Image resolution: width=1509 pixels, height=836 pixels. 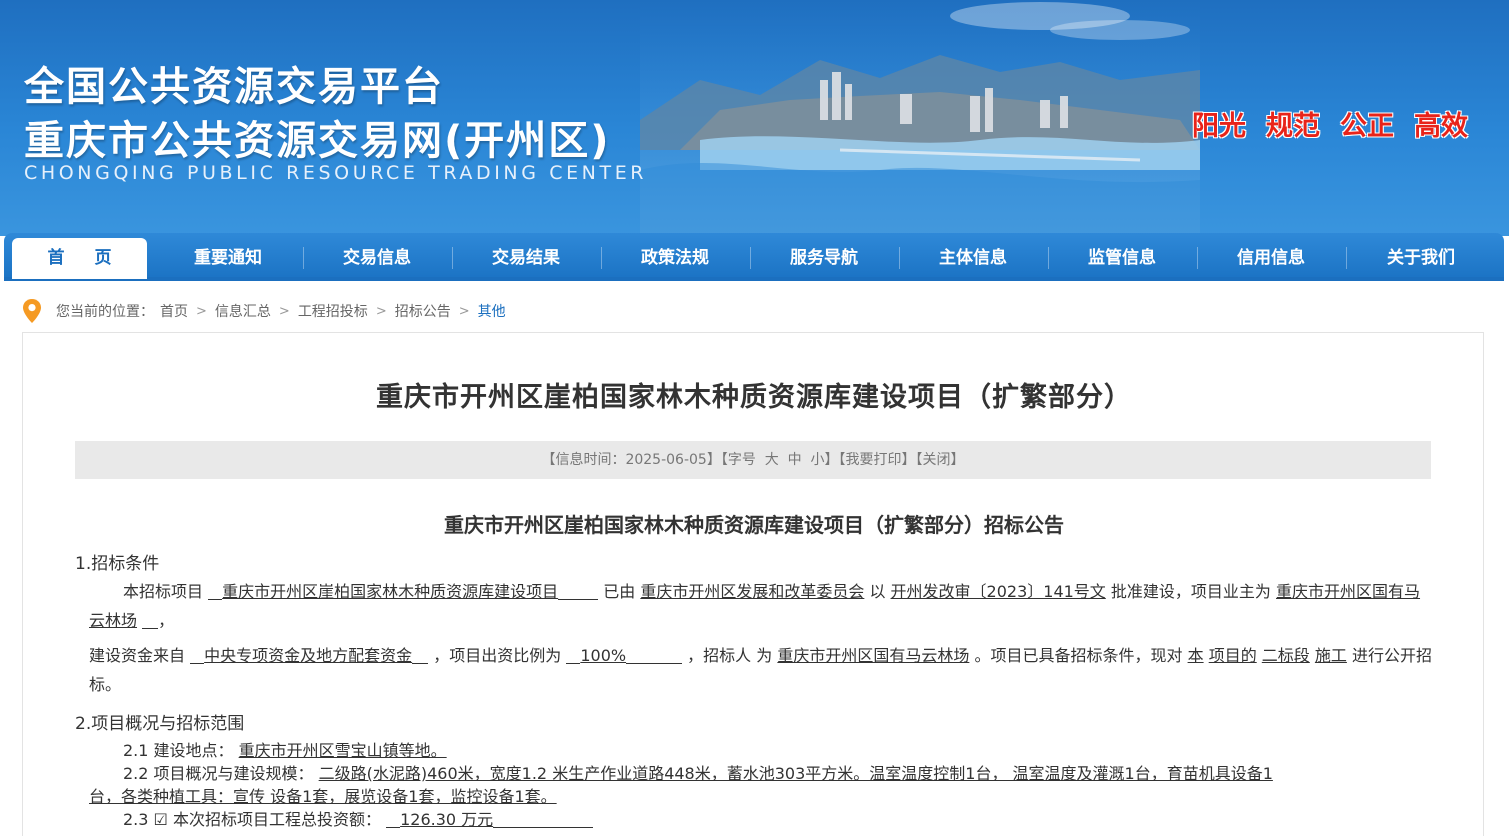 What do you see at coordinates (1219, 126) in the screenshot?
I see `slogan-sunshine: 阳光` at bounding box center [1219, 126].